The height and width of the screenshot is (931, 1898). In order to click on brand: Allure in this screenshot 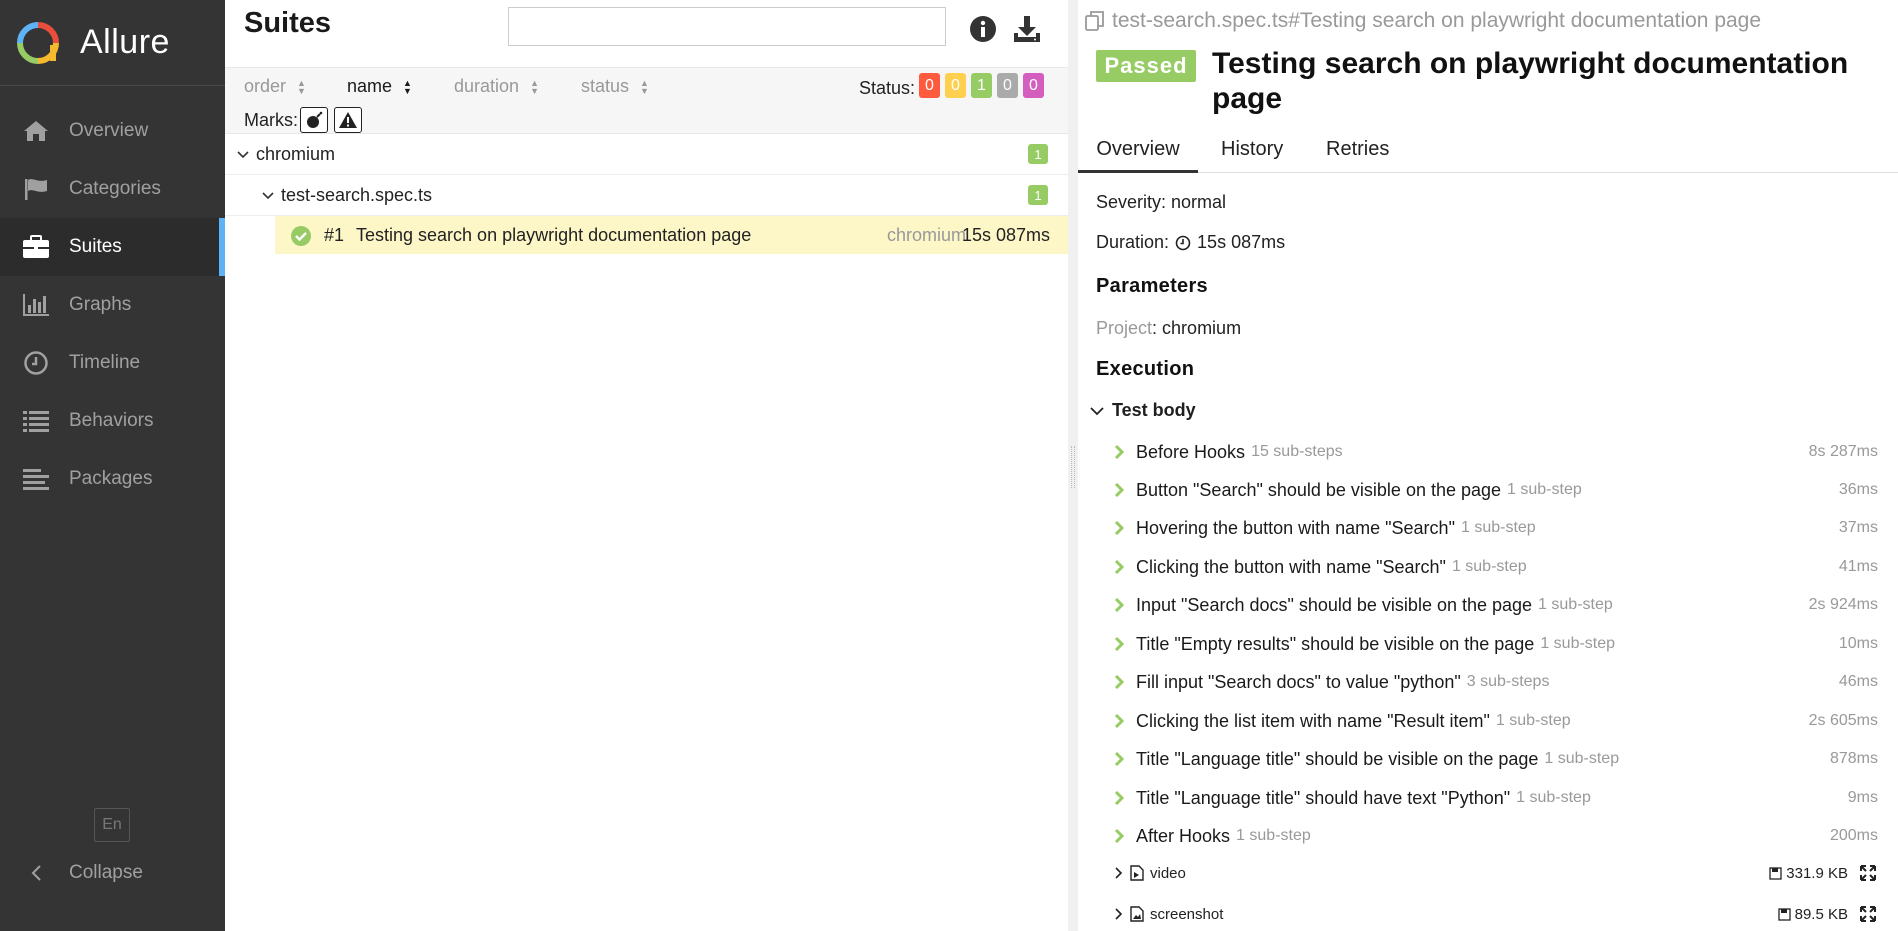, I will do `click(112, 43)`.